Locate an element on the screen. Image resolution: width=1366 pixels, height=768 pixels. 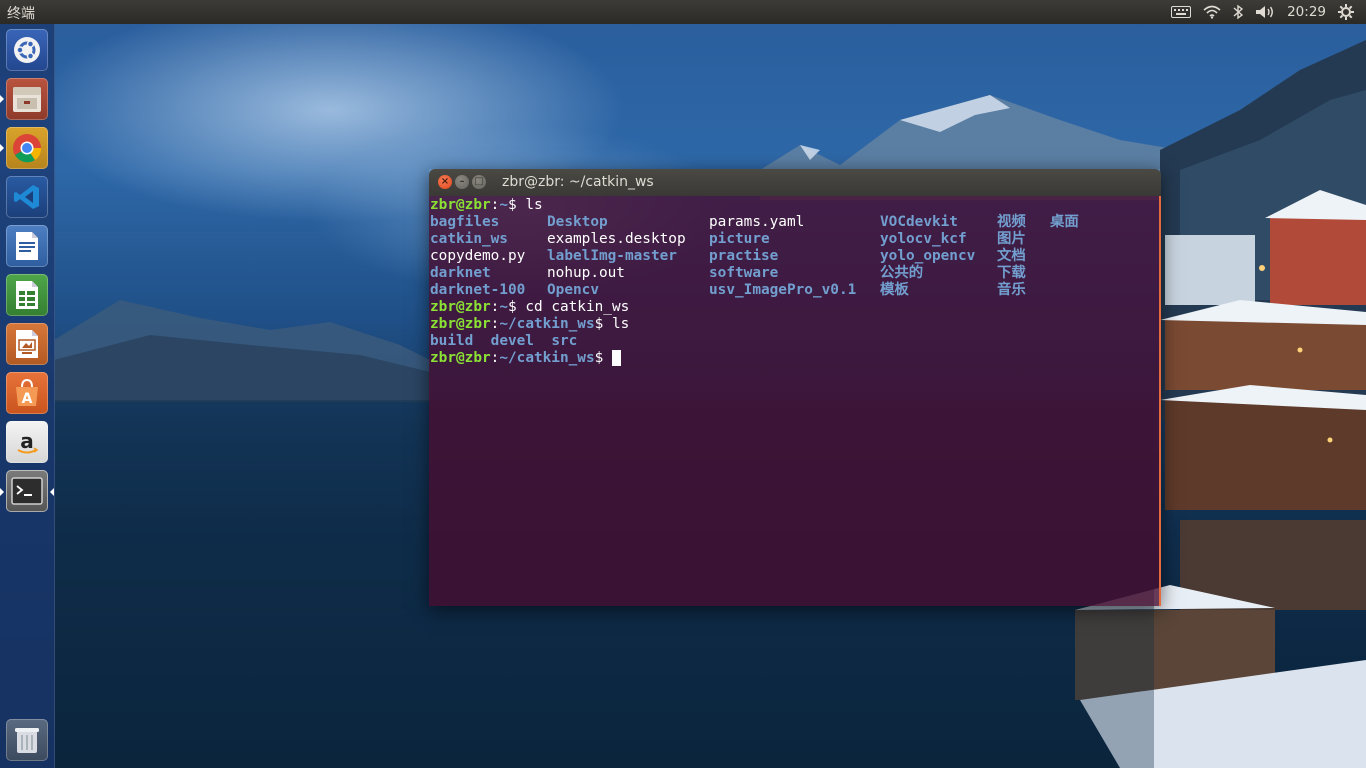
launcher: A a is located at coordinates (27, 396).